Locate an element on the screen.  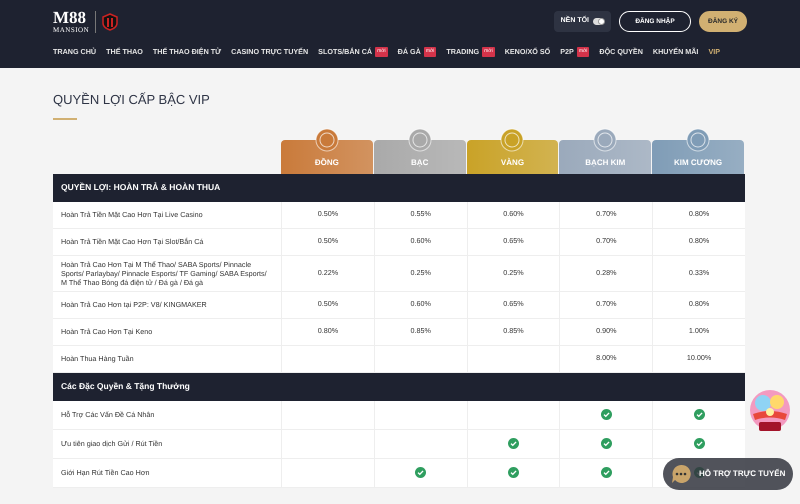
logo-text: M88 is located at coordinates (71, 18).